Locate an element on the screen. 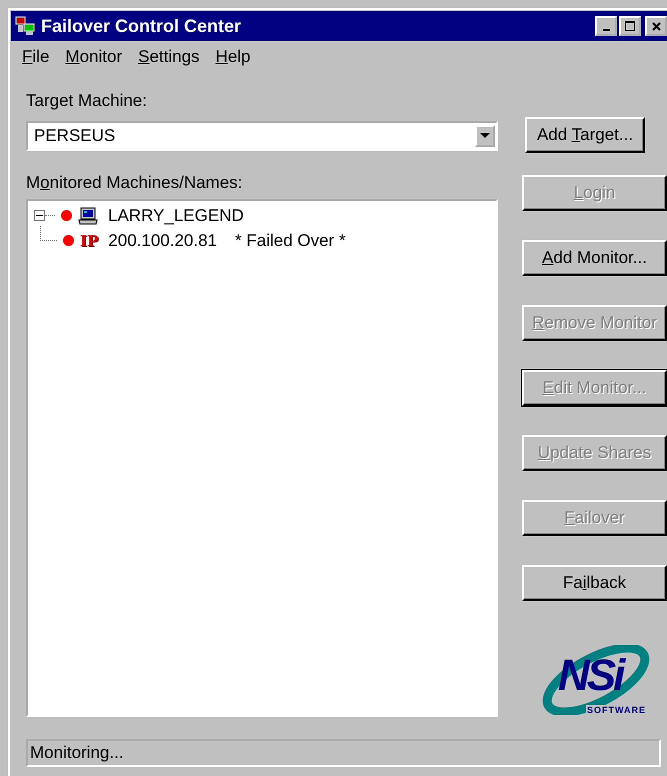 The width and height of the screenshot is (667, 776). close-icon is located at coordinates (656, 26).